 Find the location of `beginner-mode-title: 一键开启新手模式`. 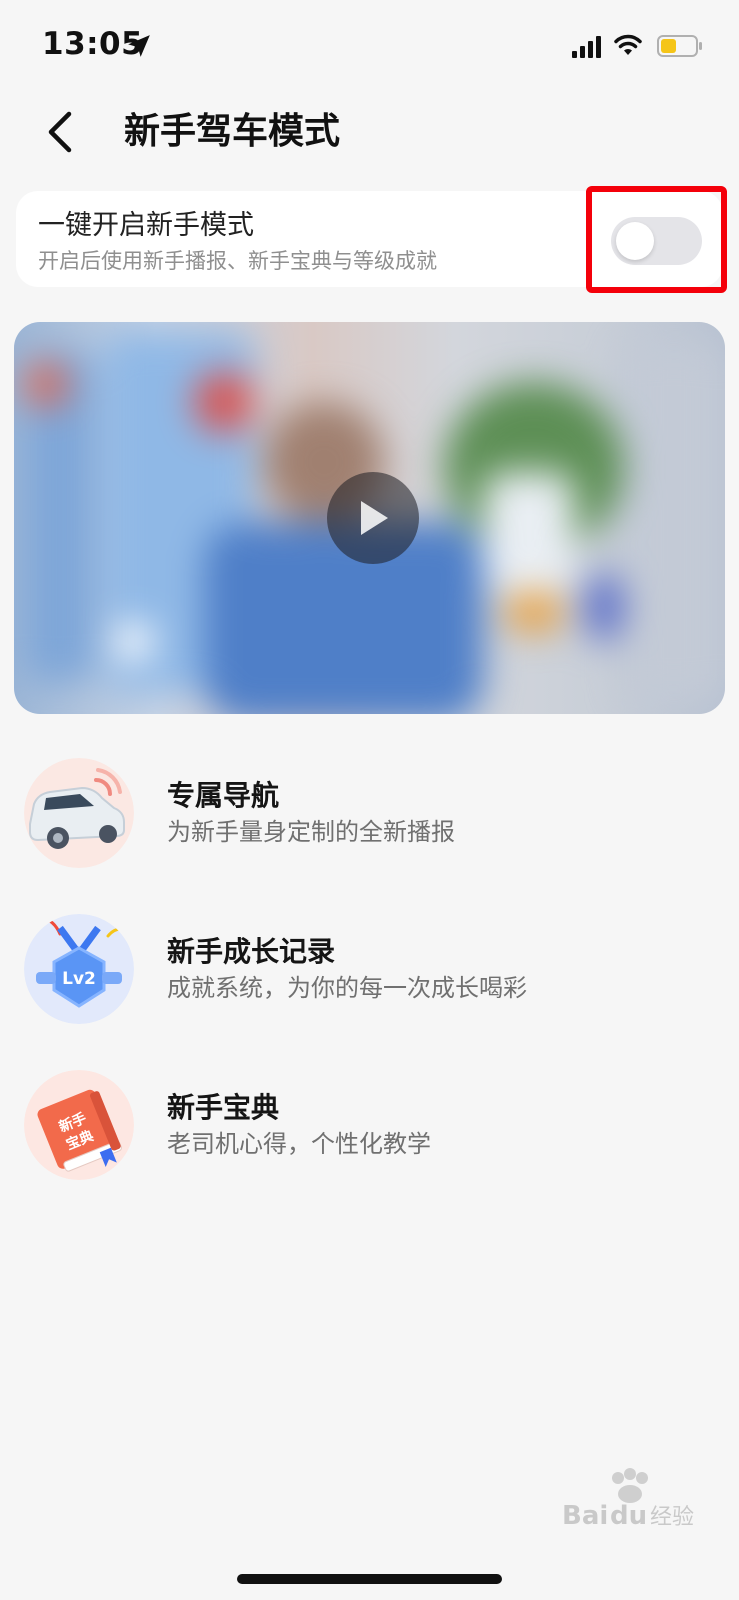

beginner-mode-title: 一键开启新手模式 is located at coordinates (146, 225).